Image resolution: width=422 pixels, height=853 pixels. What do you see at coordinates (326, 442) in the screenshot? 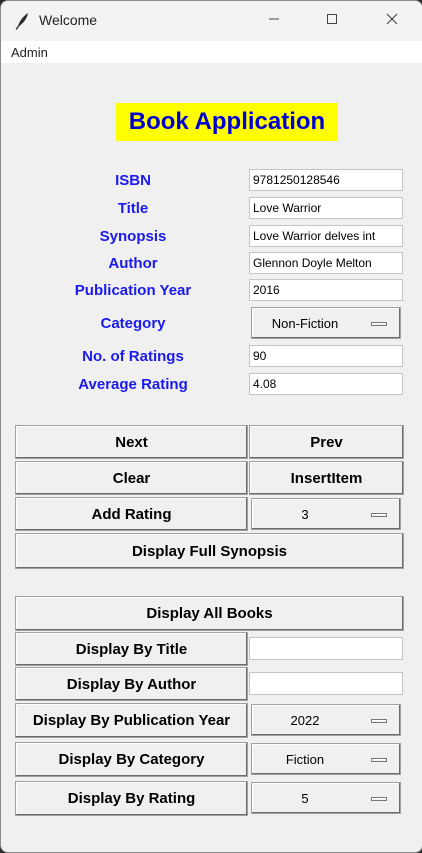
I see `prev-button: Prev` at bounding box center [326, 442].